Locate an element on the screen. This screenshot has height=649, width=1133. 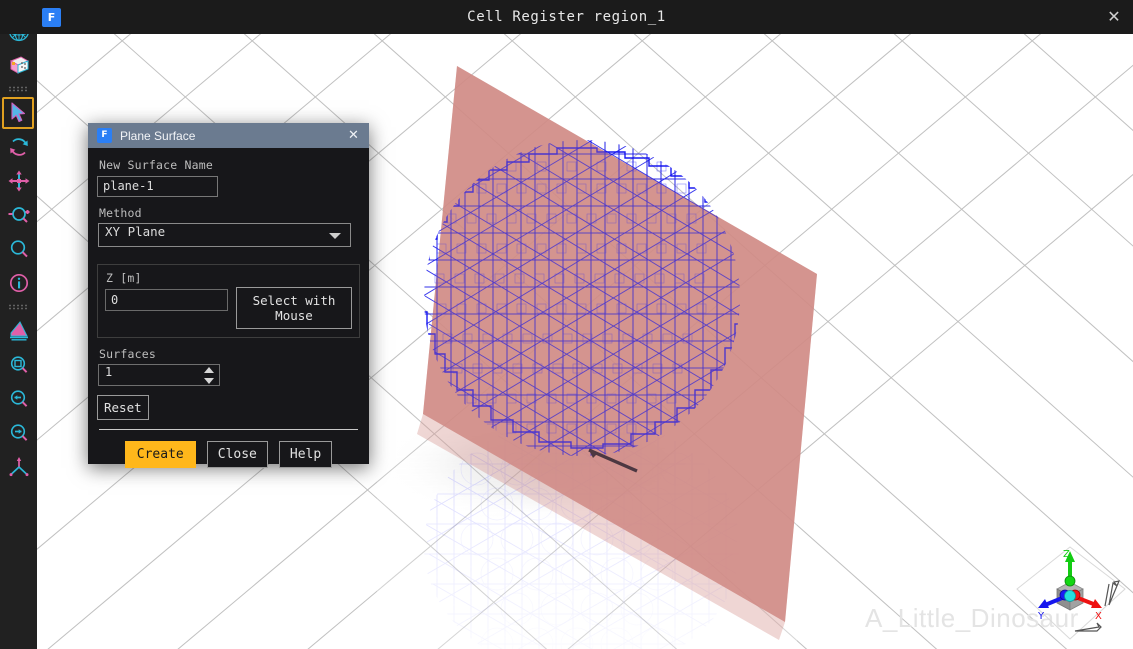
surfaces-stepper: 1 is located at coordinates (159, 374).